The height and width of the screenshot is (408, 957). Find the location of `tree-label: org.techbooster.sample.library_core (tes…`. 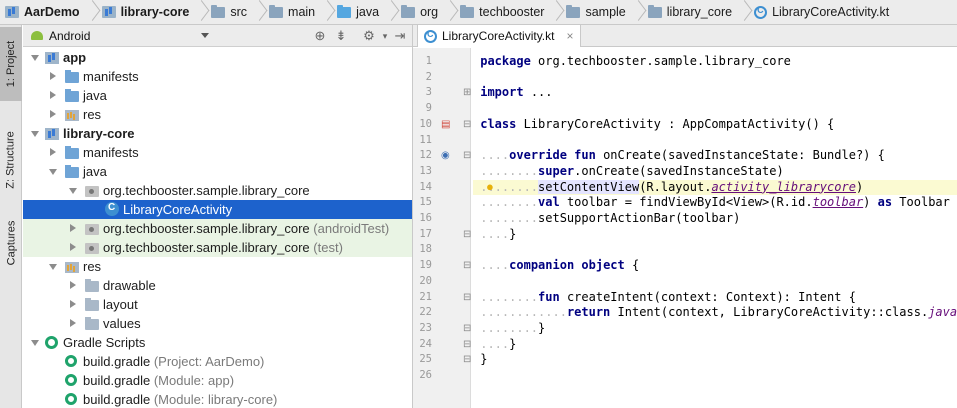

tree-label: org.techbooster.sample.library_core (tes… is located at coordinates (223, 247).